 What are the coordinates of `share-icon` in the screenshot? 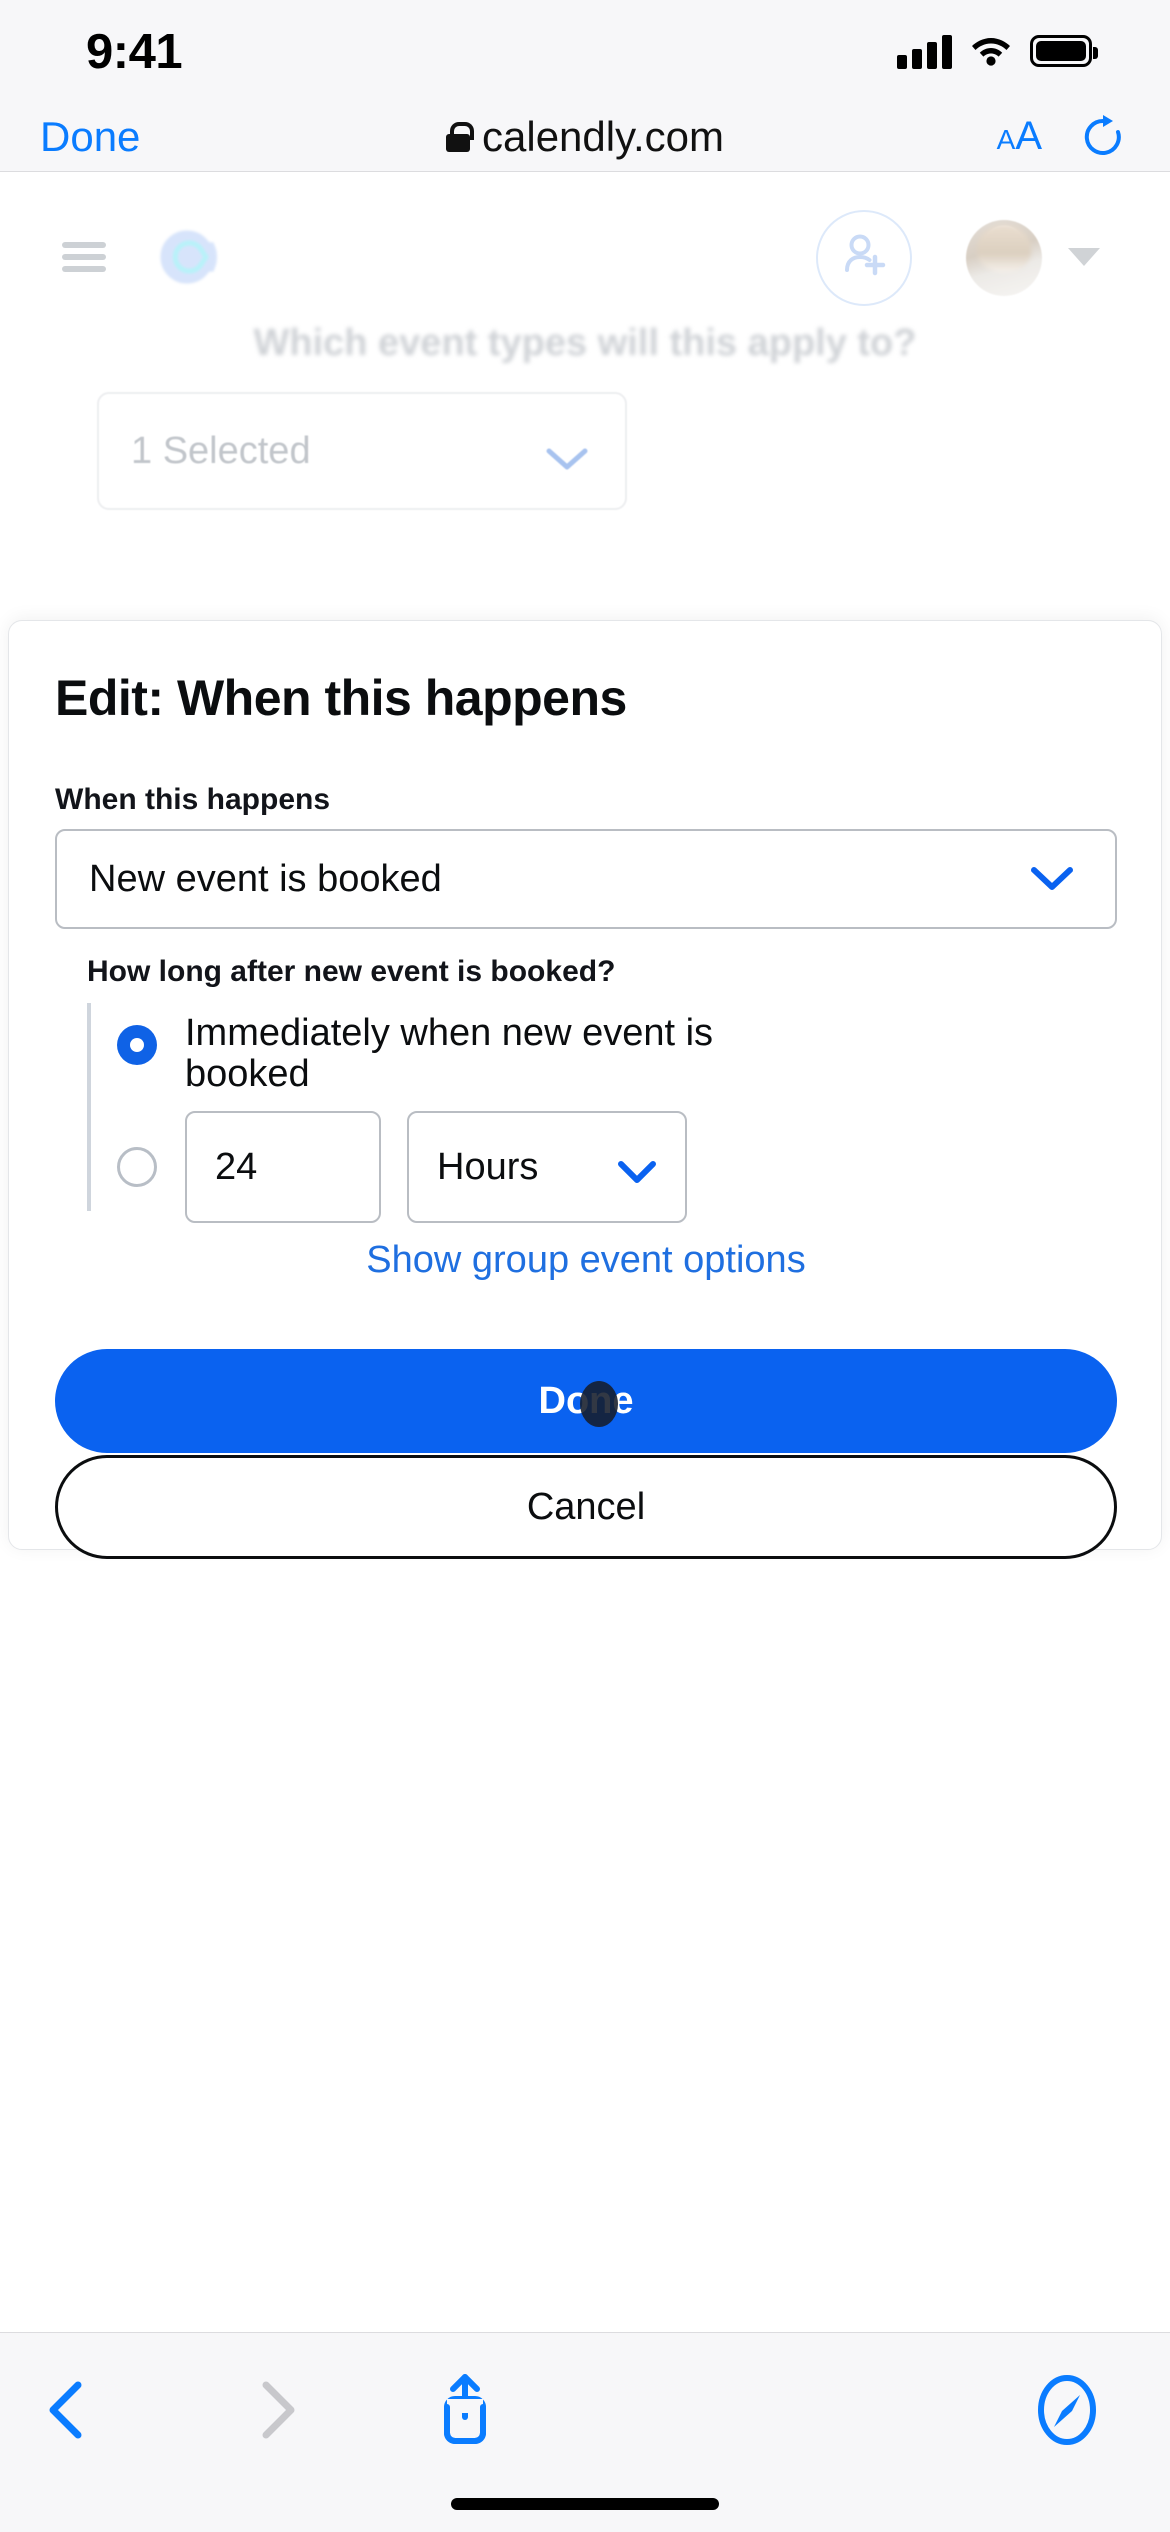 It's located at (465, 2410).